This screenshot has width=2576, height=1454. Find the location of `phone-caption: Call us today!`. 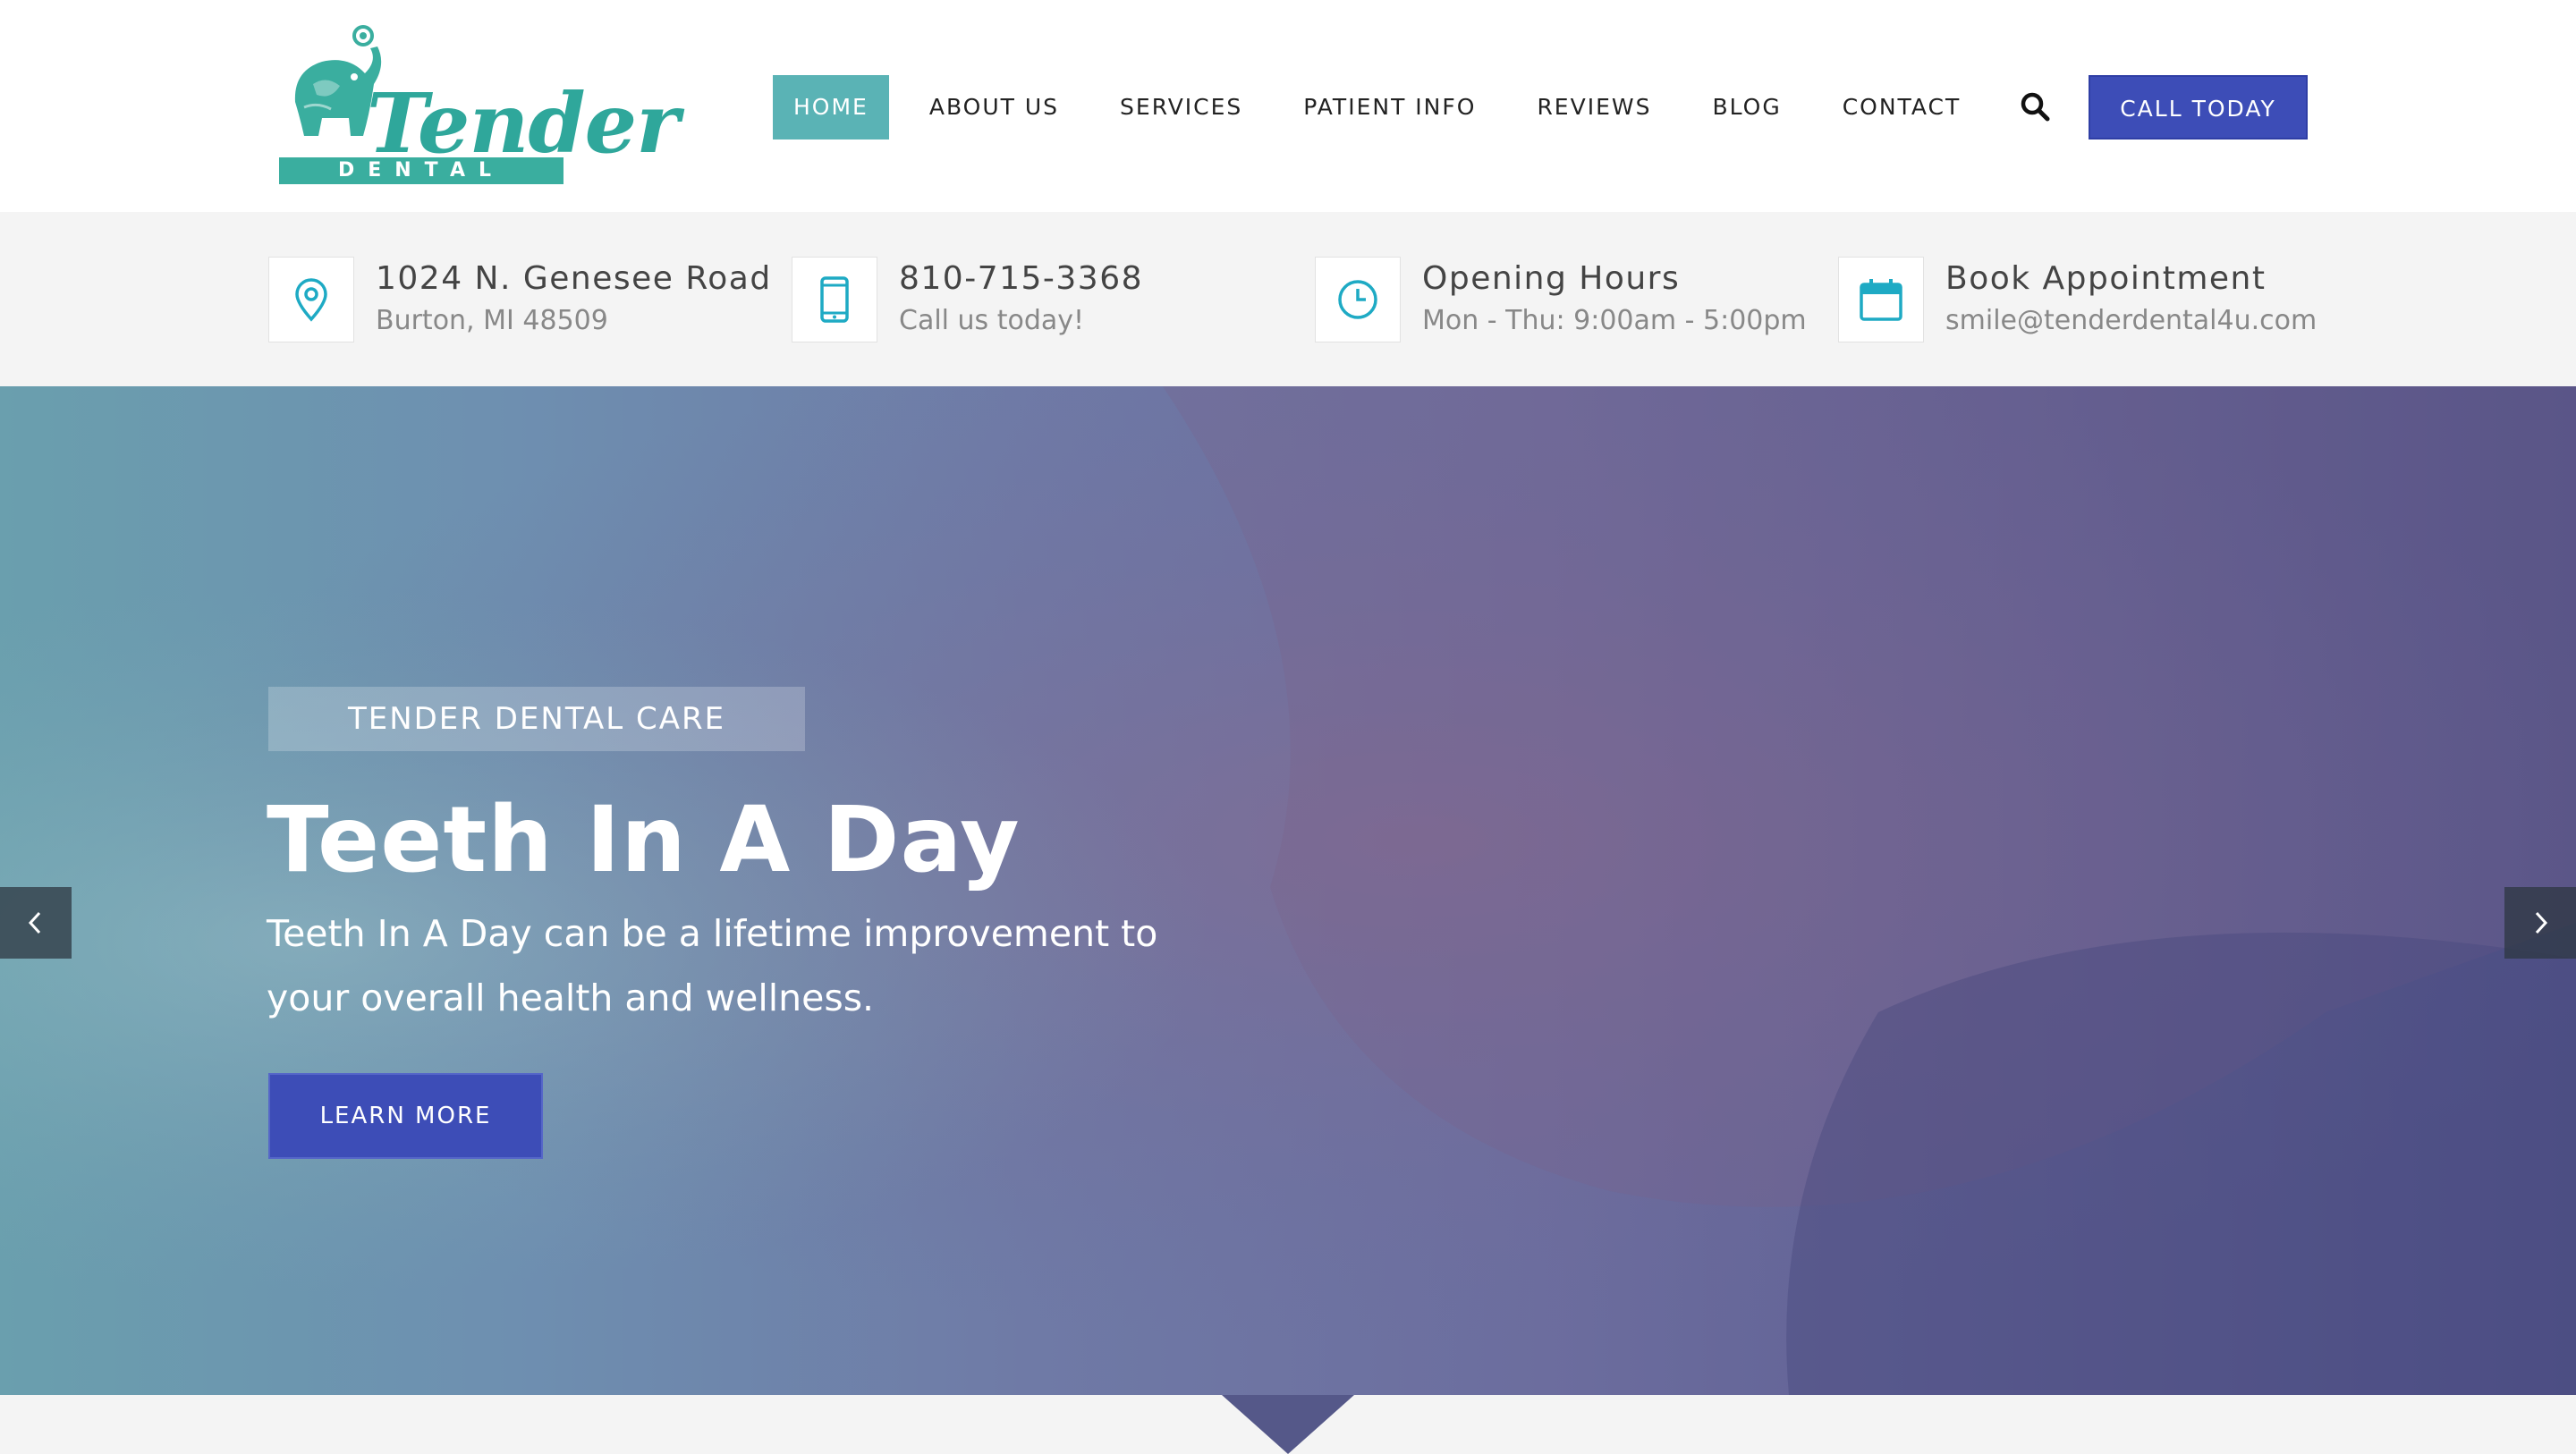

phone-caption: Call us today! is located at coordinates (992, 320).